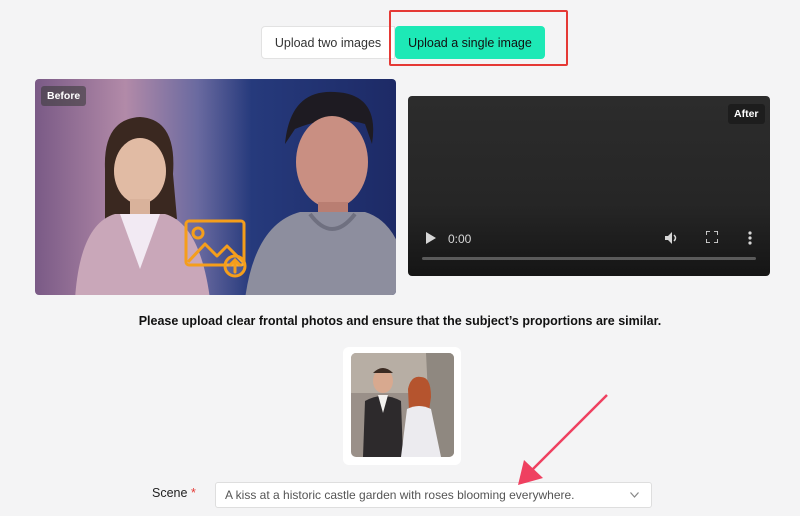 The width and height of the screenshot is (800, 516). I want to click on scene-label: Scene *, so click(174, 493).